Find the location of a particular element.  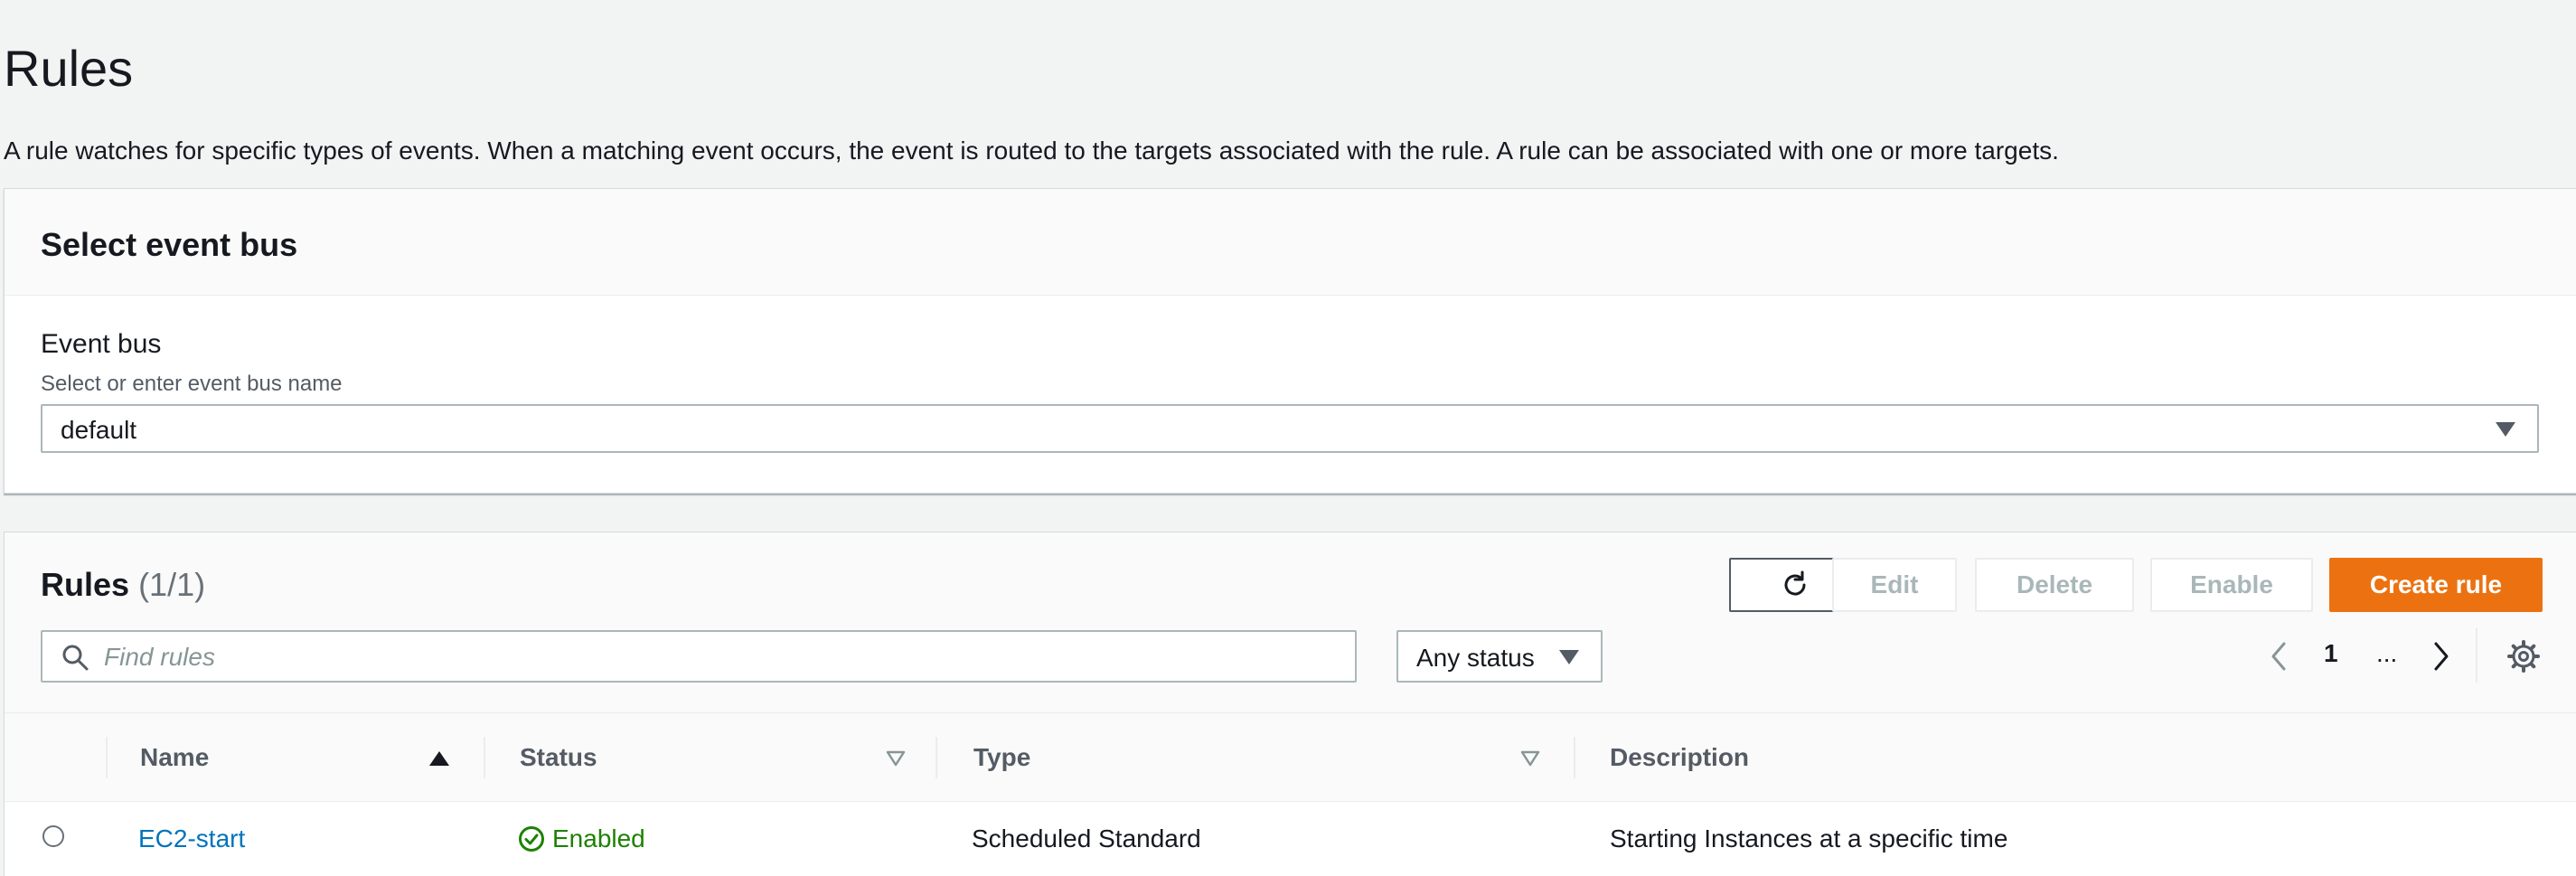

rule-status: Enabled is located at coordinates (581, 839).